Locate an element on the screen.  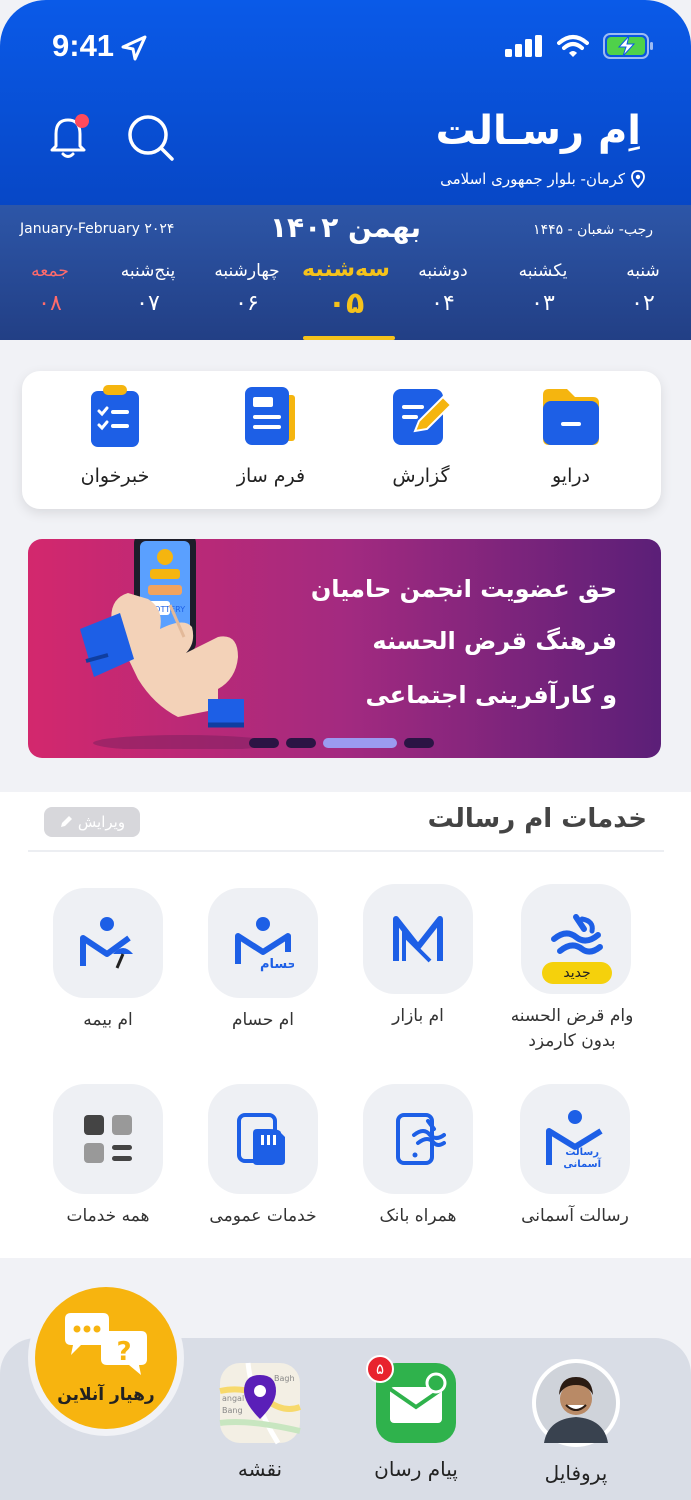
mobile-bank-icon is located at coordinates (418, 1139).